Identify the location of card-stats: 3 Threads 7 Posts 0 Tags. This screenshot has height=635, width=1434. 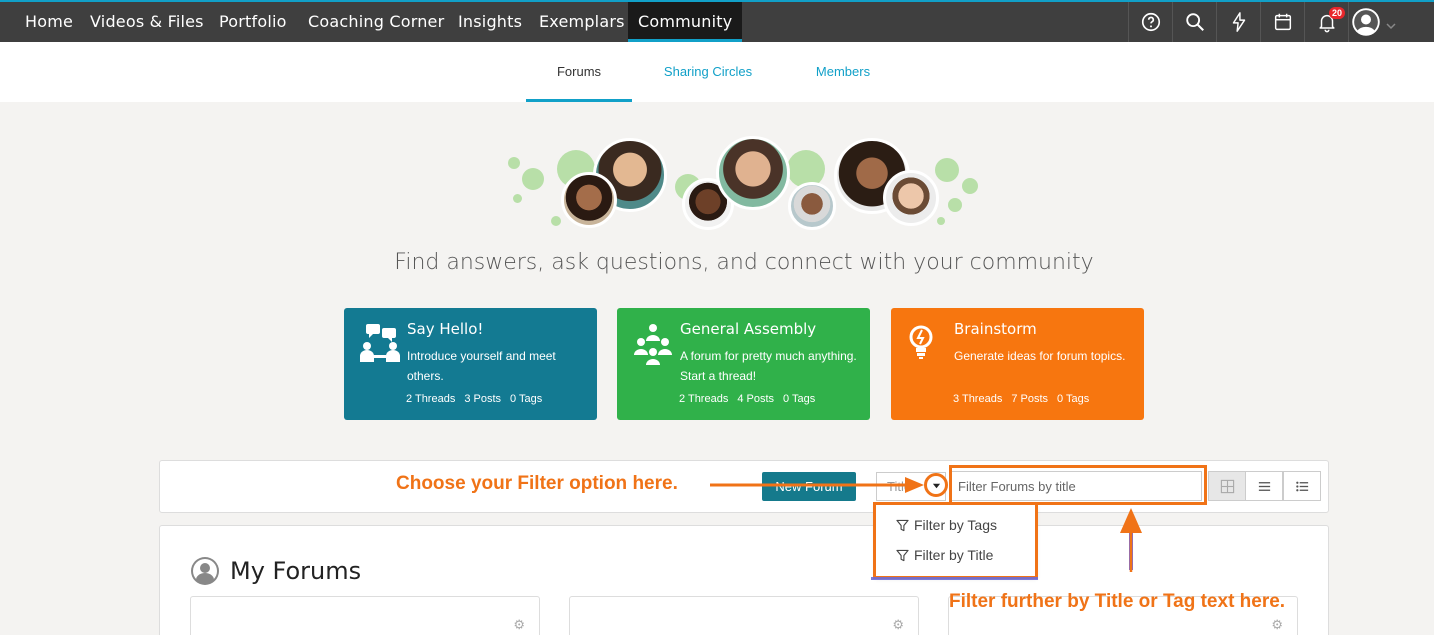
(1025, 399).